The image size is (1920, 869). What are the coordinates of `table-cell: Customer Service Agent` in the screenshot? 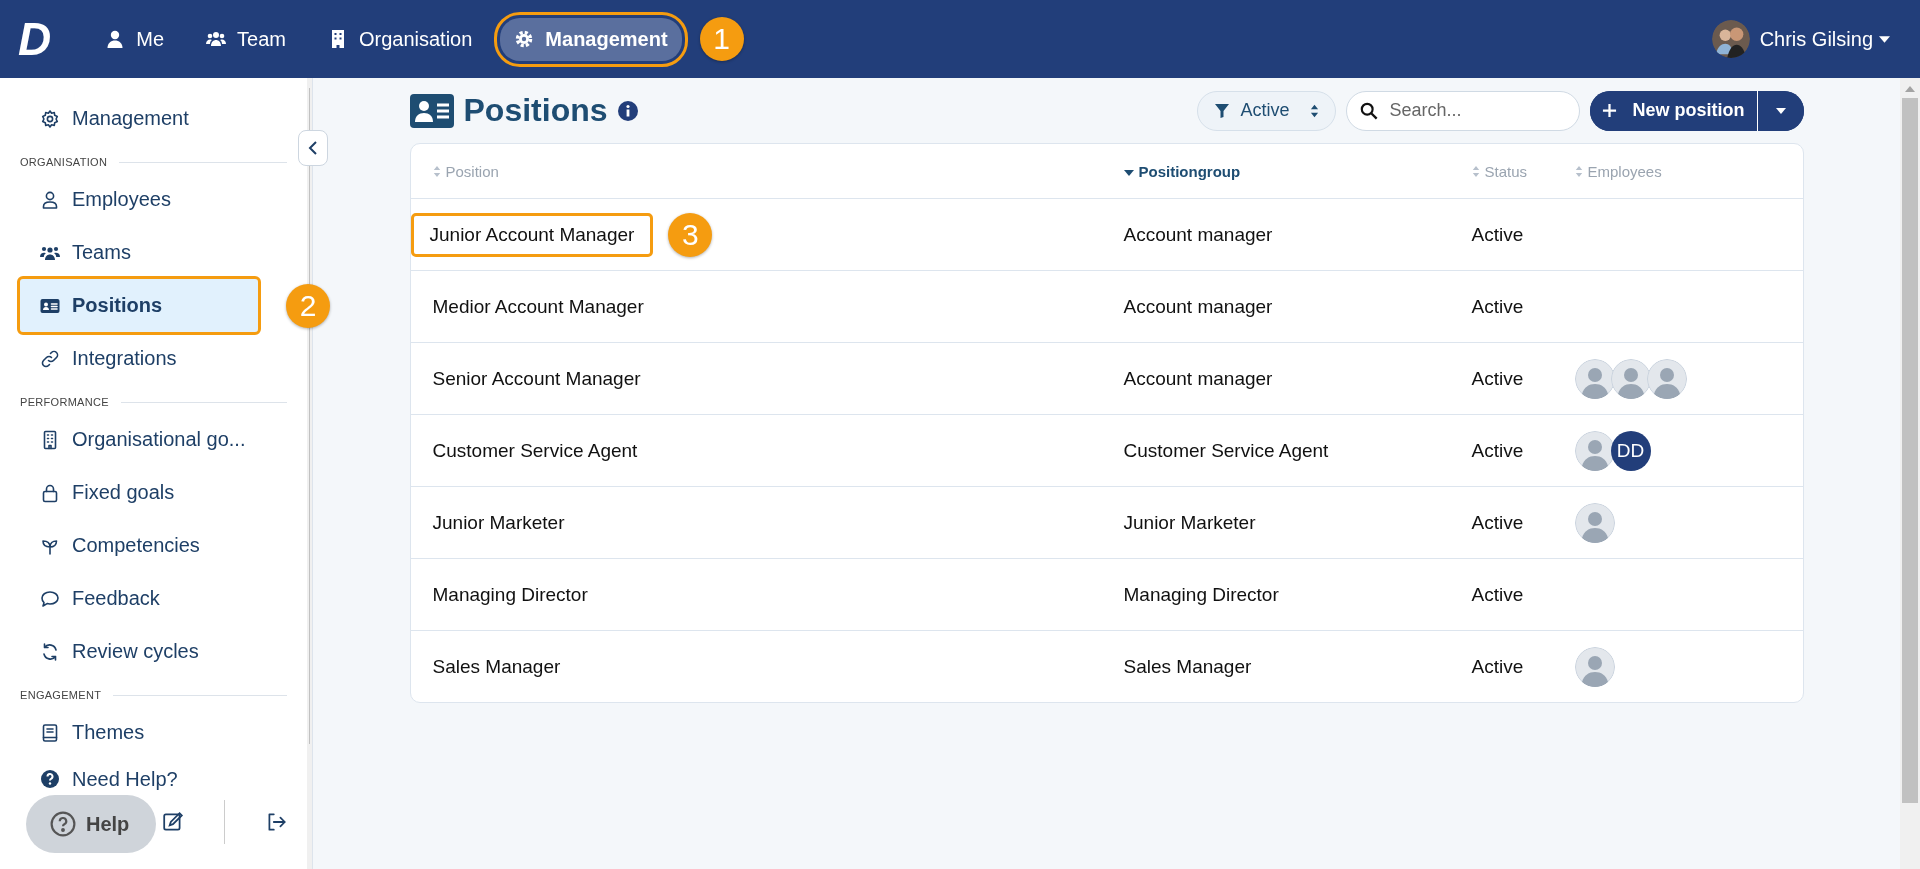 It's located at (1226, 450).